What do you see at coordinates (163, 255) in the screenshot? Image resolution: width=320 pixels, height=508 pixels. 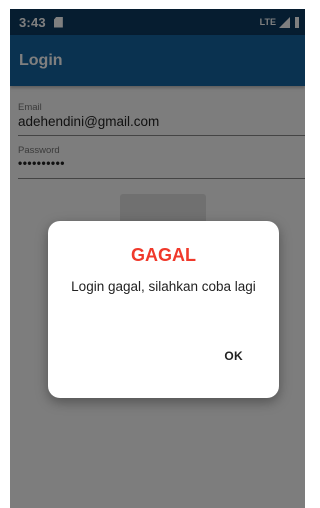 I see `dialog-title: GAGAL` at bounding box center [163, 255].